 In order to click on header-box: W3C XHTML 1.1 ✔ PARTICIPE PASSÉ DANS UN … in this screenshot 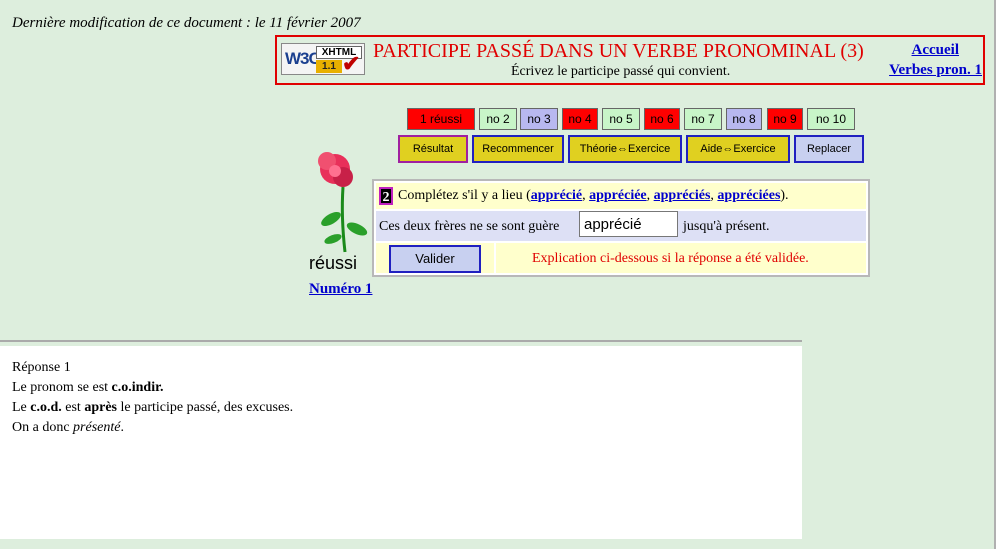, I will do `click(630, 60)`.